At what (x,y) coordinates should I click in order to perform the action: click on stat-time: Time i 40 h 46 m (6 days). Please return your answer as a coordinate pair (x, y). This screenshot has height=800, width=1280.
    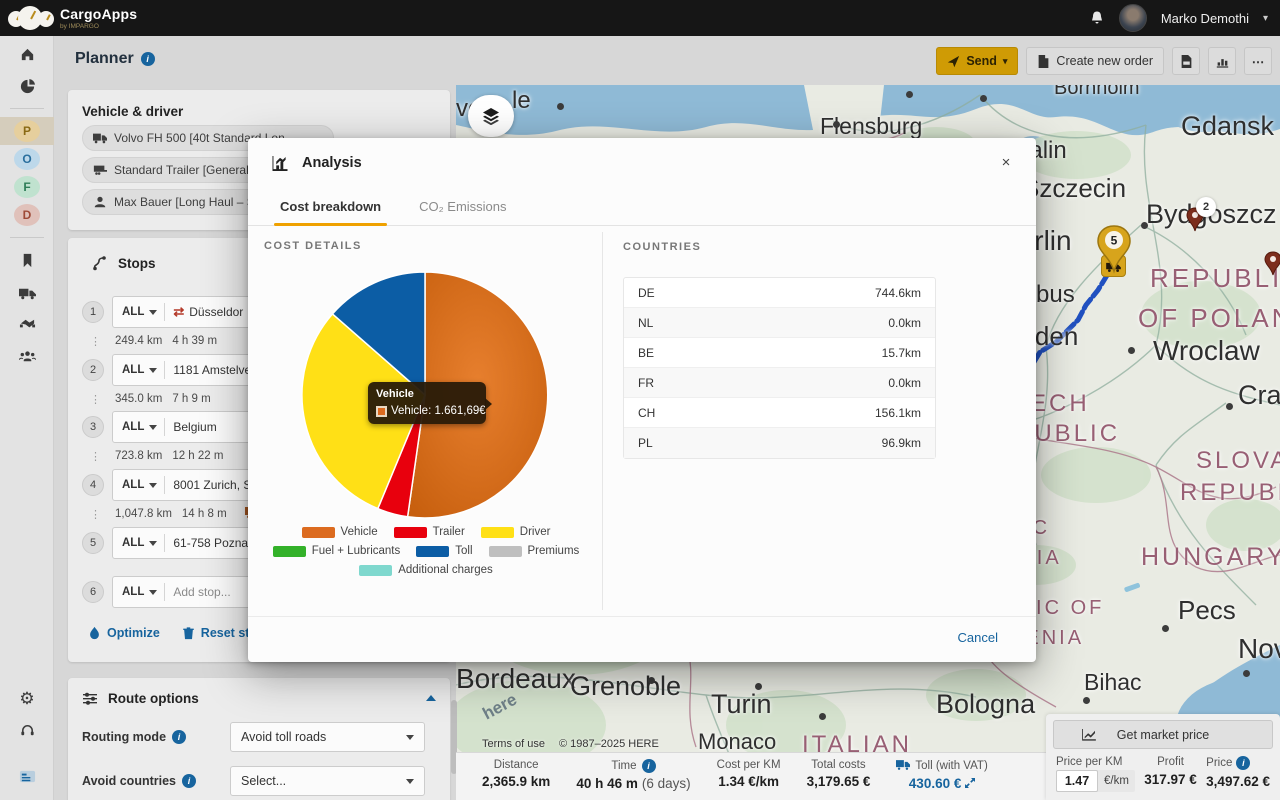
    Looking at the image, I should click on (633, 779).